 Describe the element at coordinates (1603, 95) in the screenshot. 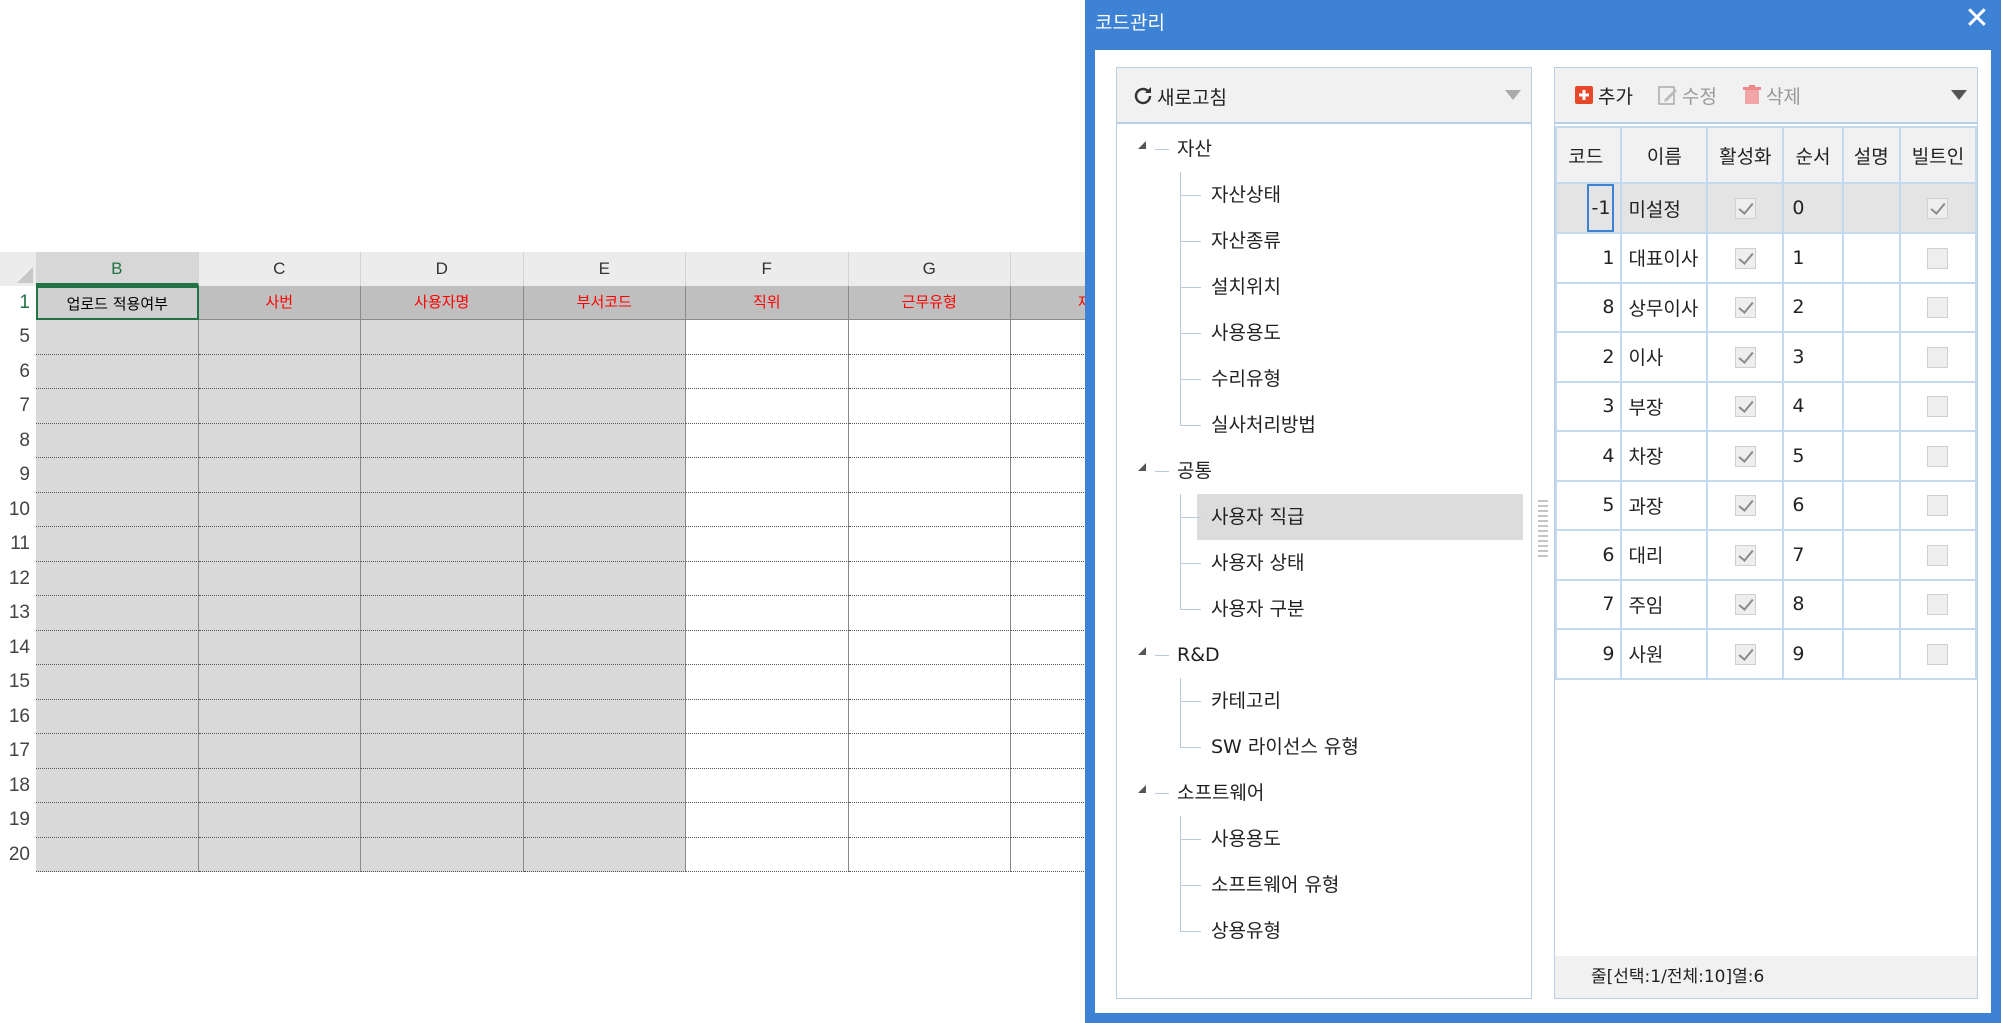

I see `add-button: 추가` at that location.